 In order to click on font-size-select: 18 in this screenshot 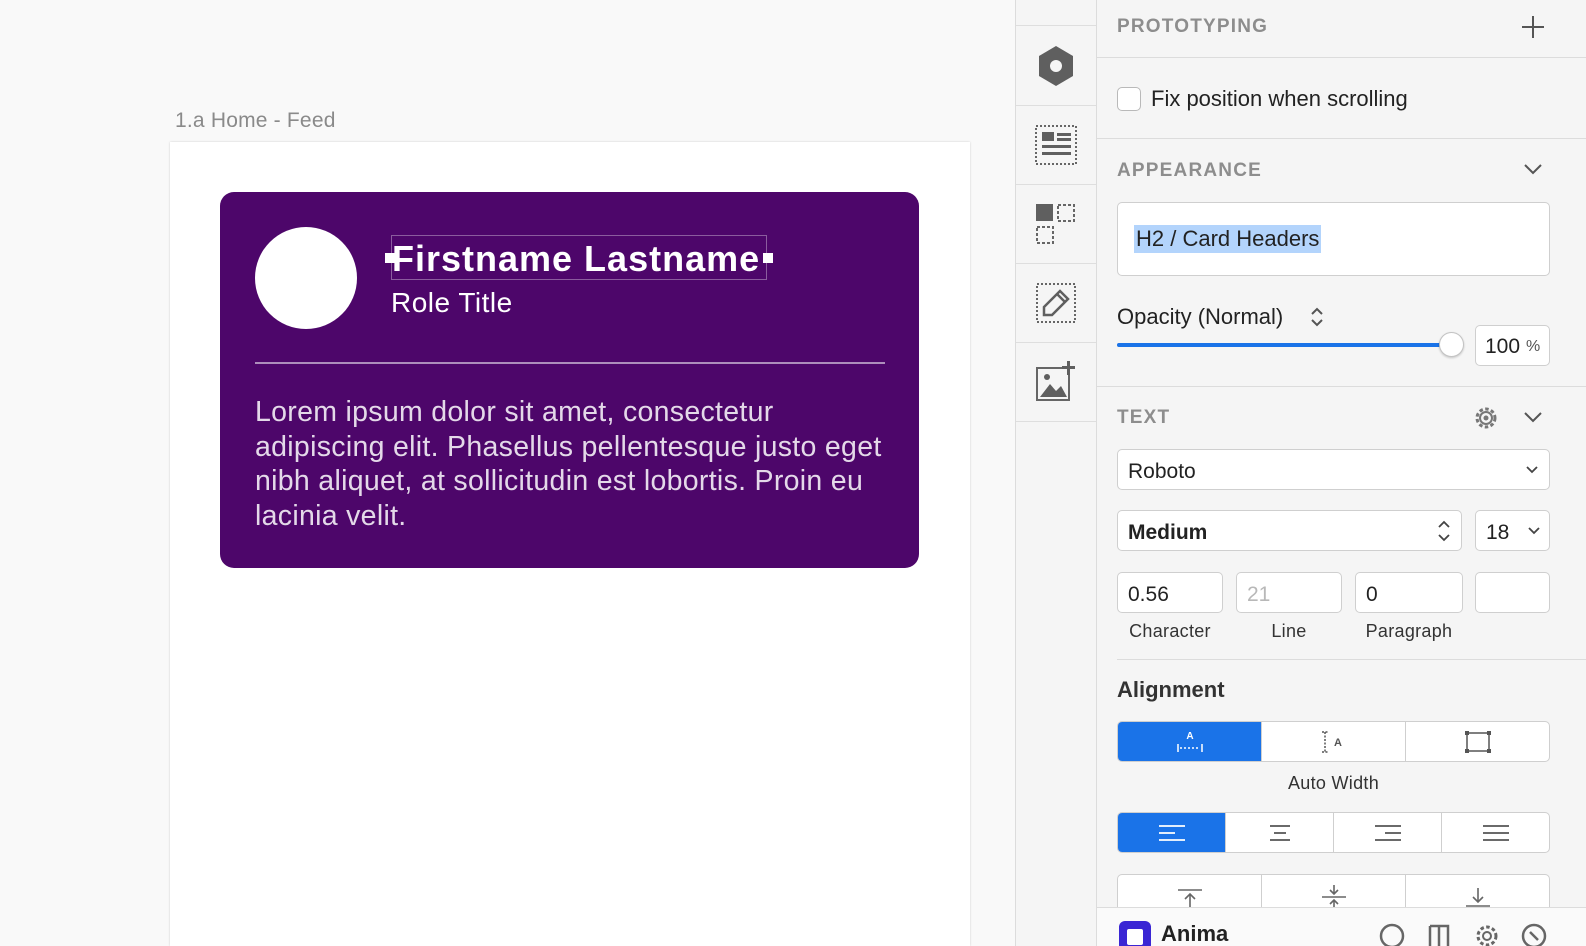, I will do `click(1512, 530)`.